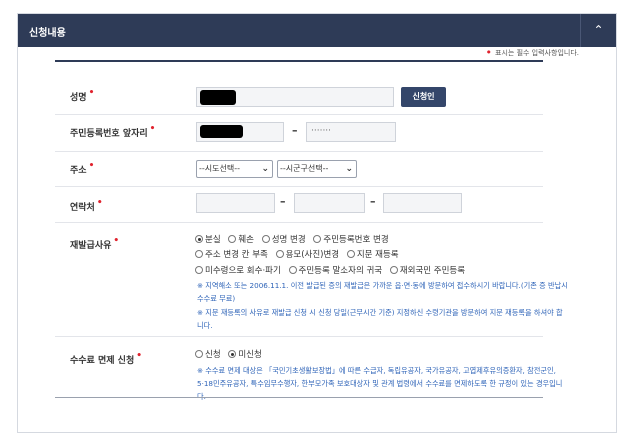 This screenshot has height=447, width=632. I want to click on reason-radio-row-3: 미수령으로 회수·파기 주민등록 말소자의 귀국 재외국민 주민등록, so click(332, 270).